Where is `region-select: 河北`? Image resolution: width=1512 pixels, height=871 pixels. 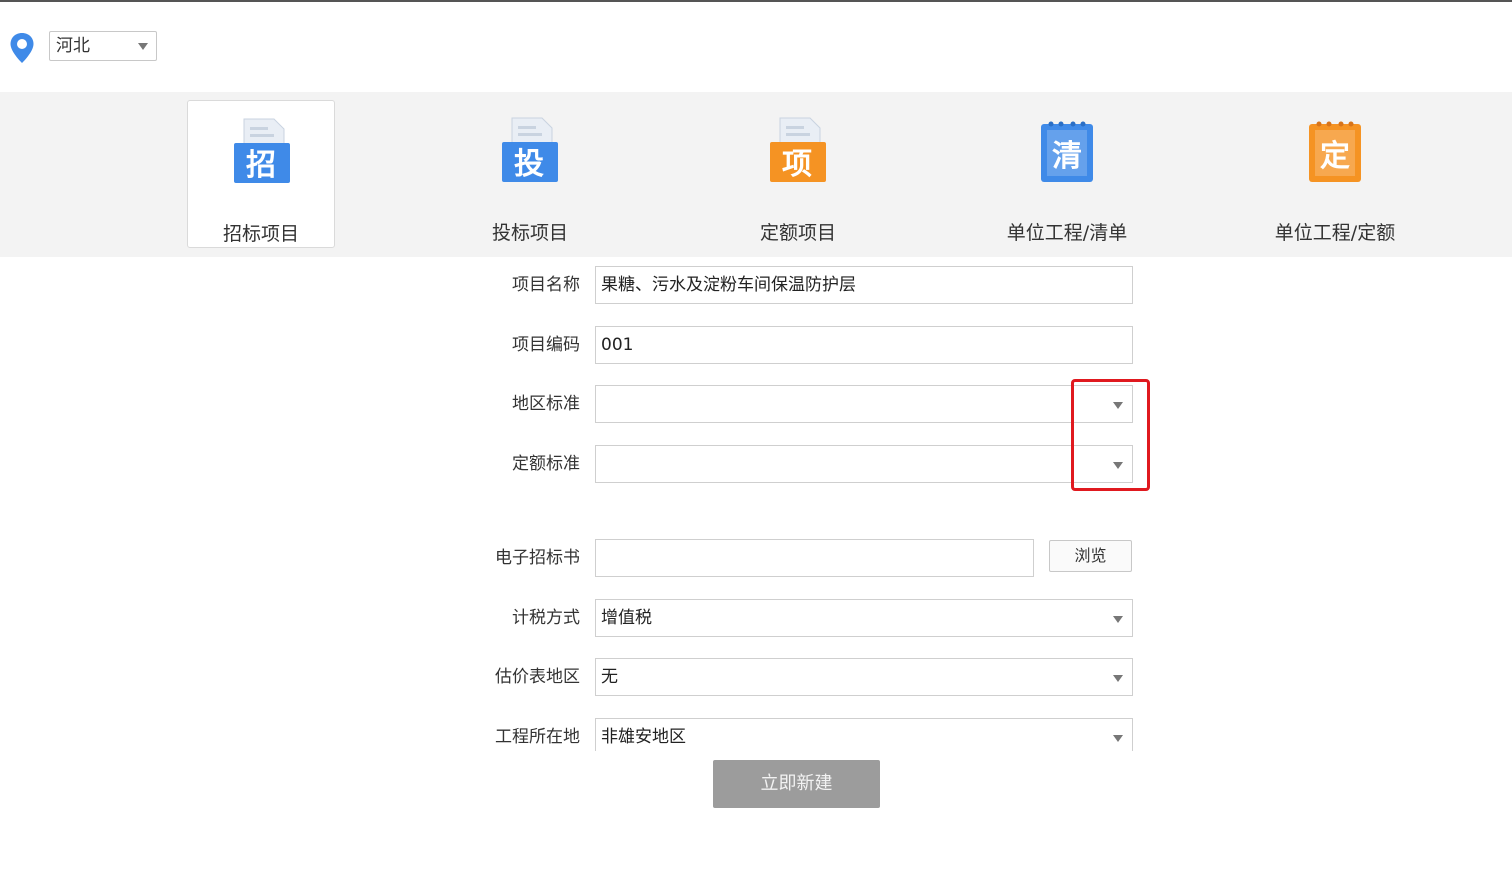 region-select: 河北 is located at coordinates (103, 46).